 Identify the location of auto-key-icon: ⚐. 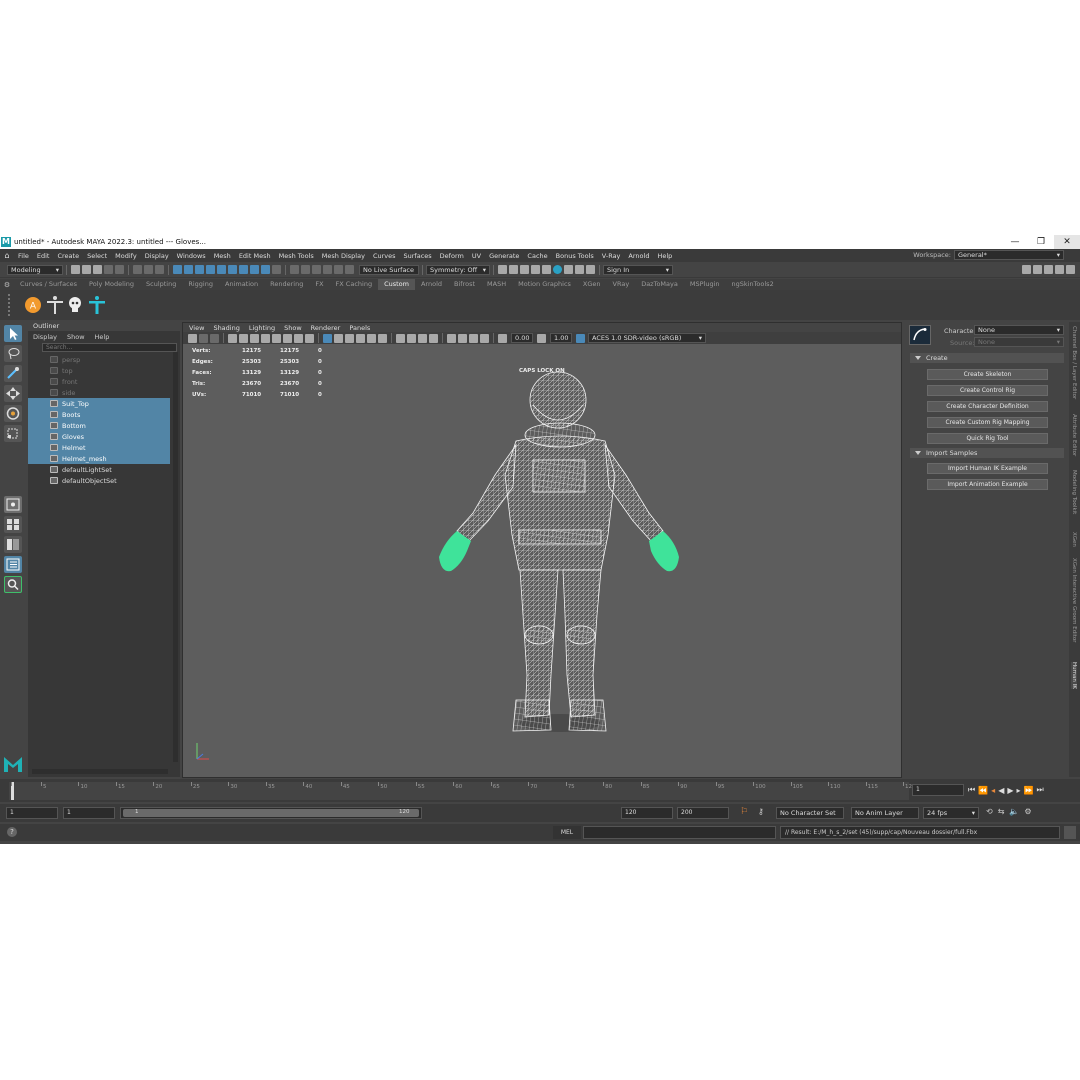
(744, 812).